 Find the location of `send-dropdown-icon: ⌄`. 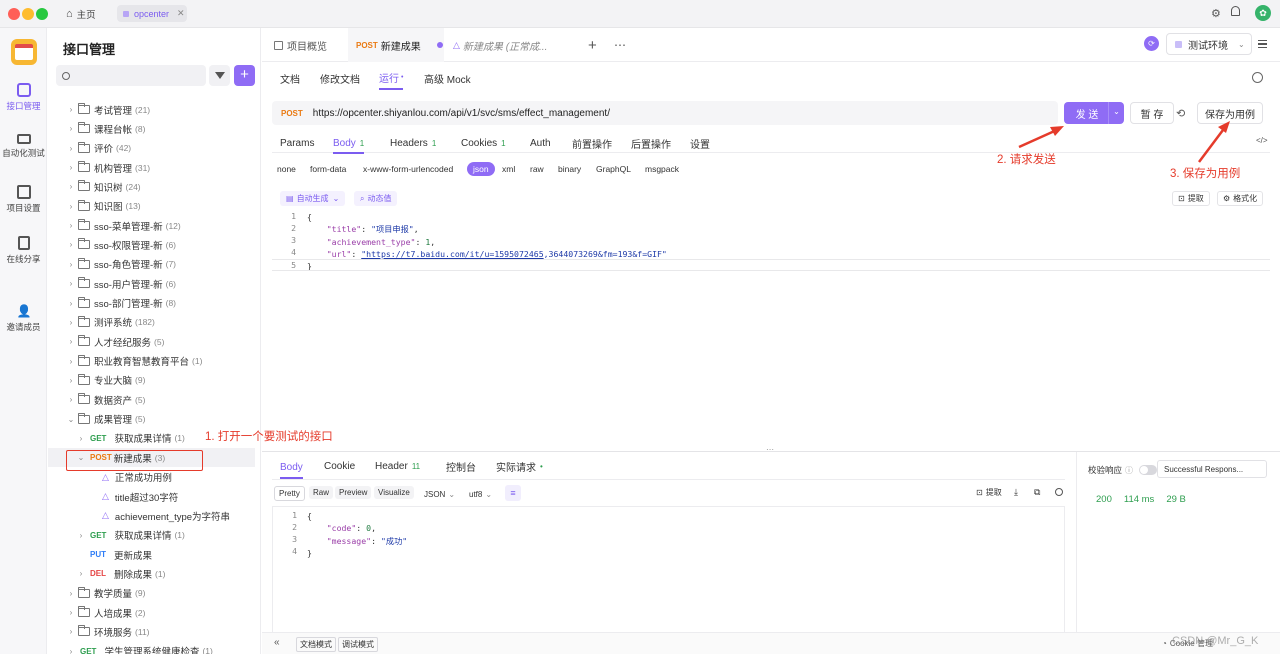

send-dropdown-icon: ⌄ is located at coordinates (1116, 113).